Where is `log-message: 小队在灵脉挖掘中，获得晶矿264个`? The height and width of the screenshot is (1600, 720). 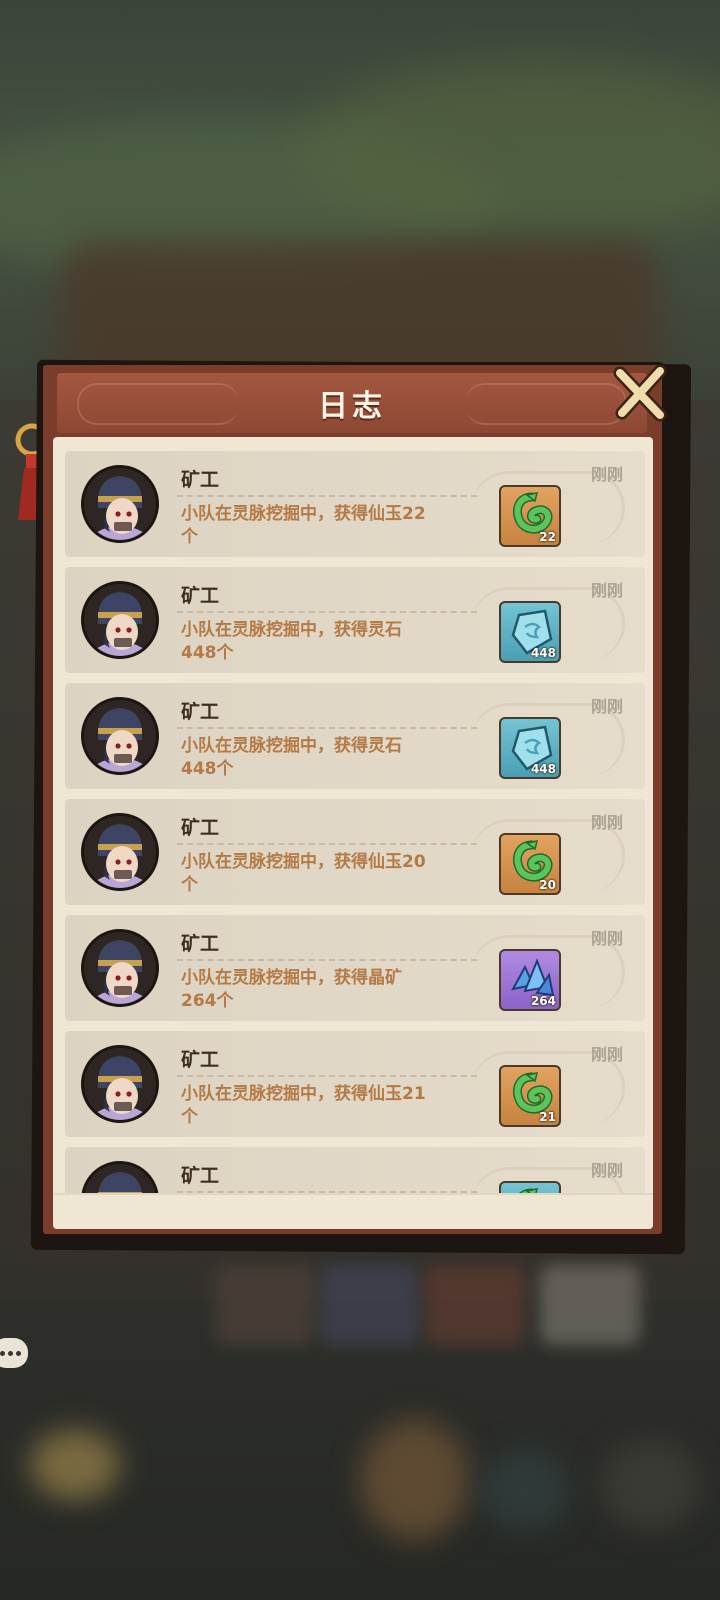
log-message: 小队在灵脉挖掘中，获得晶矿264个 is located at coordinates (291, 989).